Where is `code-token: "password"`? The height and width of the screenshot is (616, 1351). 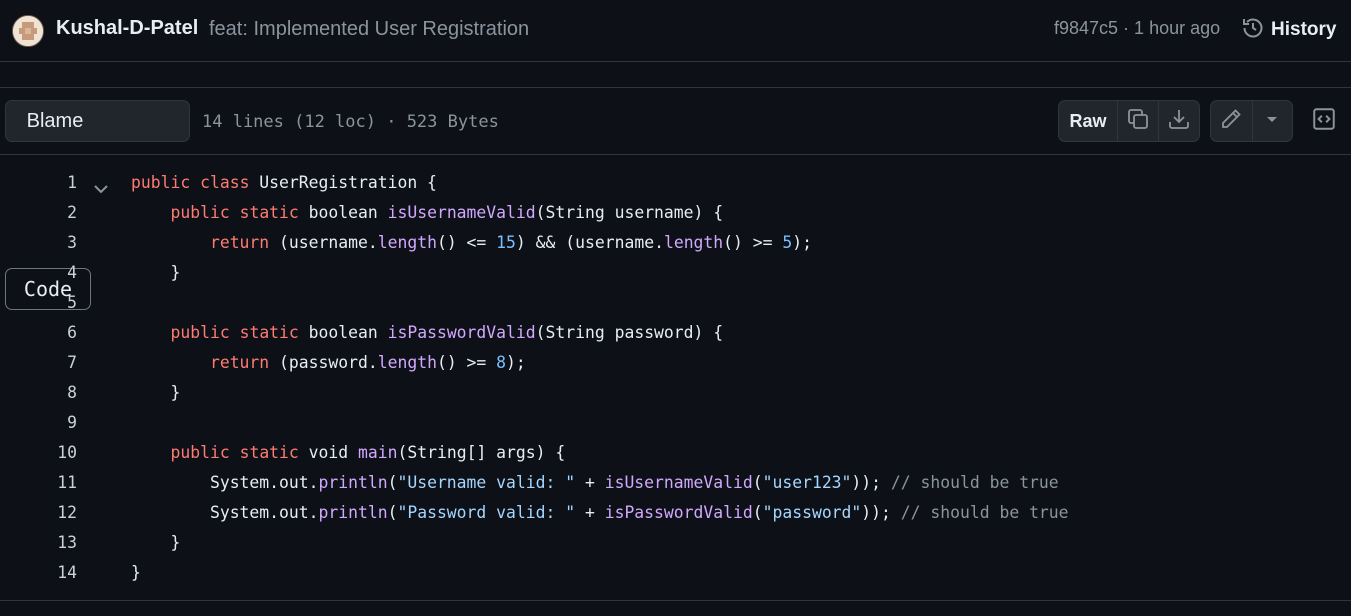 code-token: "password" is located at coordinates (812, 512).